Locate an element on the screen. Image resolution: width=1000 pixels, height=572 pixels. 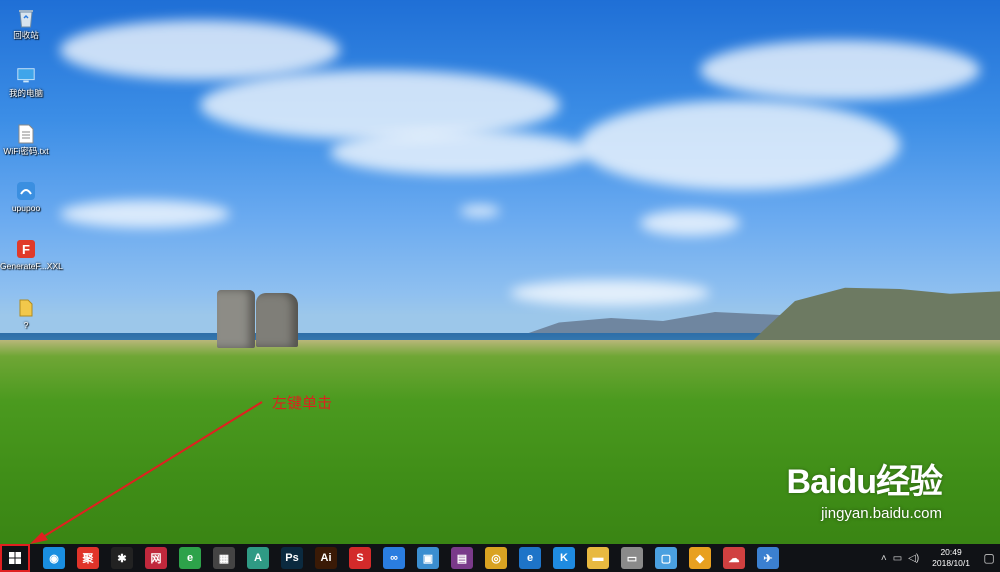
taskbar-app-store-icon: ▢ is located at coordinates (666, 558).